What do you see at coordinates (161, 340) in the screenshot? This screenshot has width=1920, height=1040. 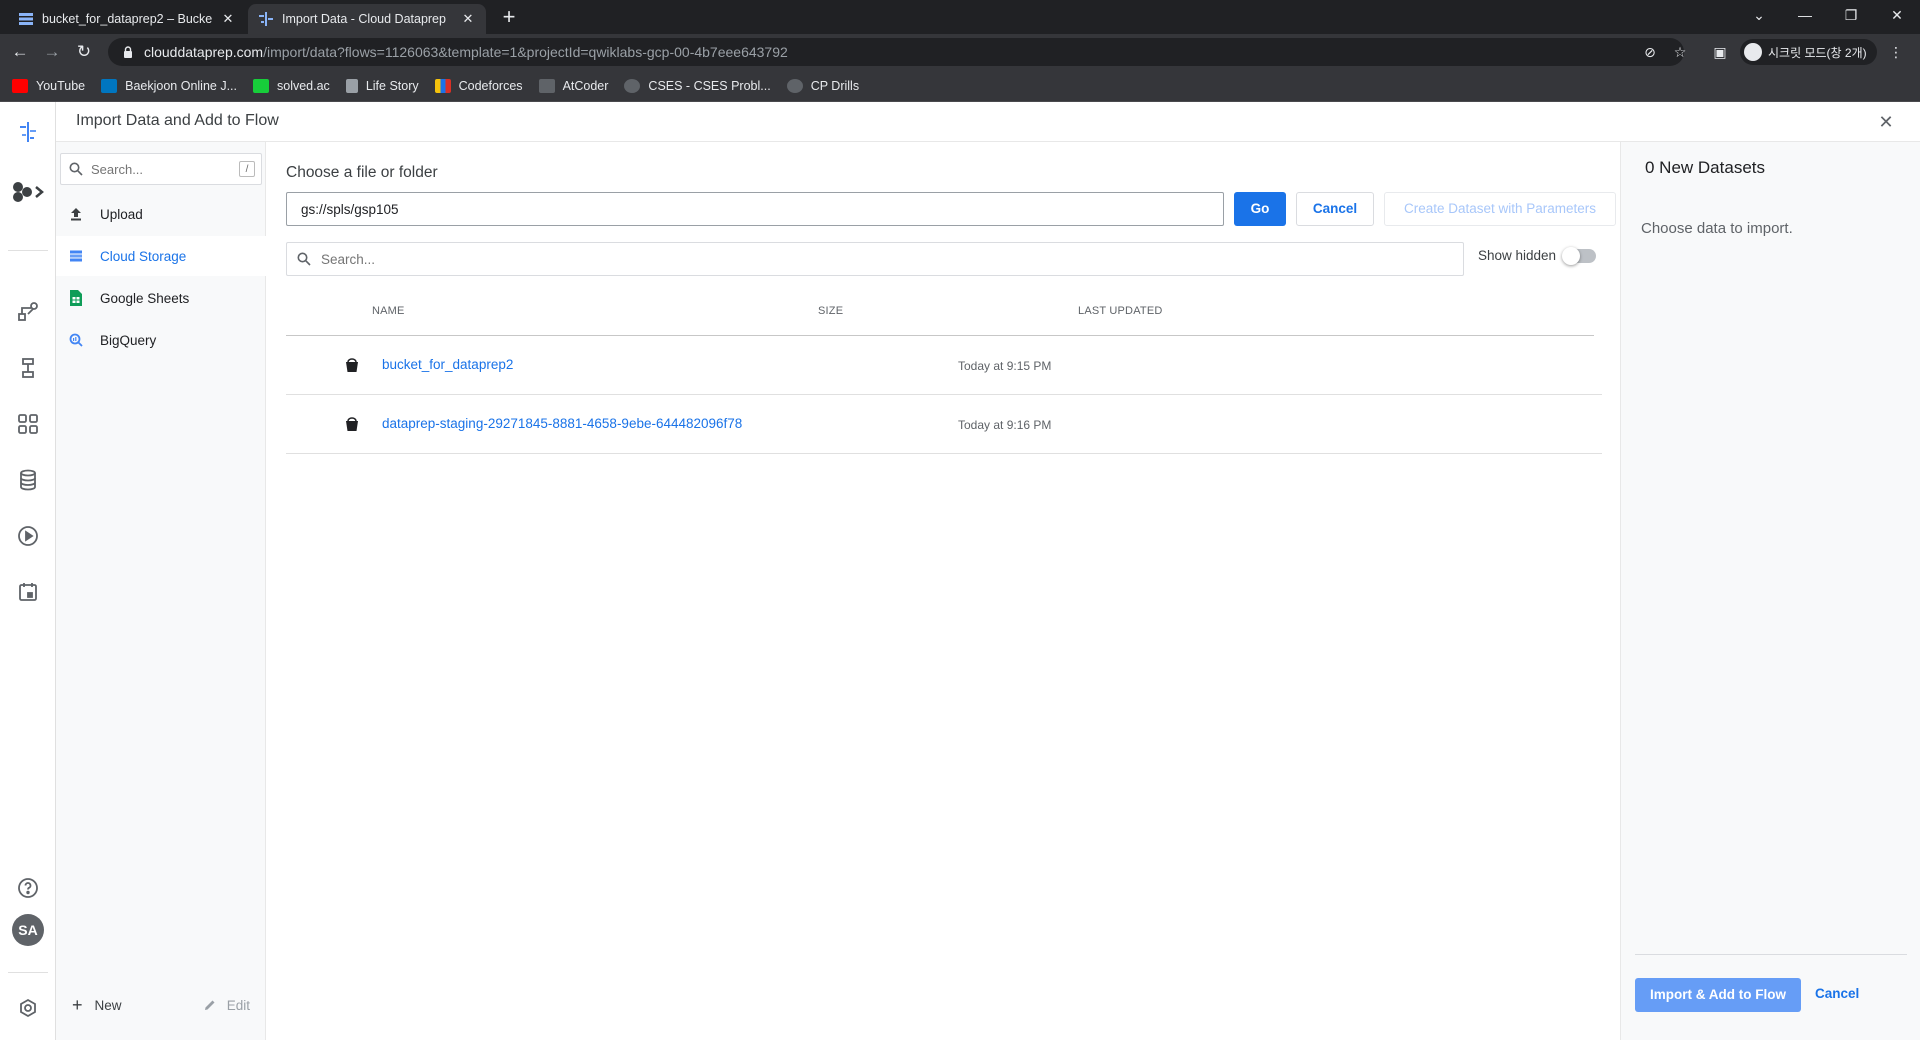 I see `source-bigquery: BigQuery` at bounding box center [161, 340].